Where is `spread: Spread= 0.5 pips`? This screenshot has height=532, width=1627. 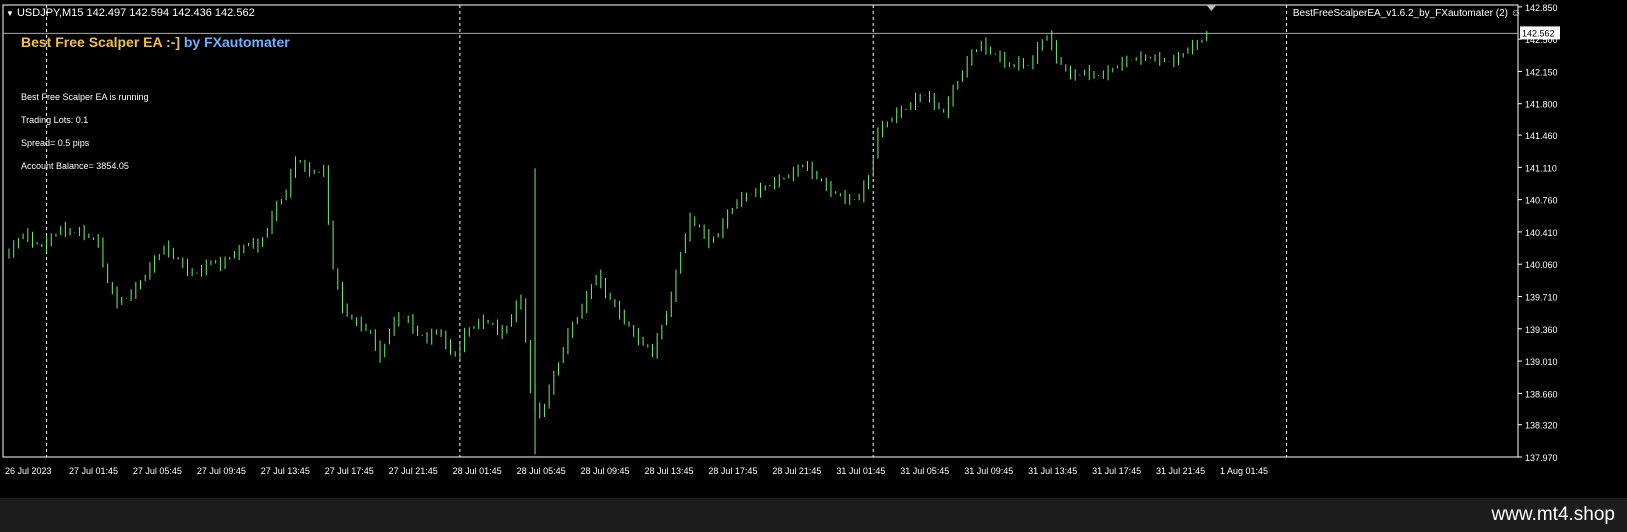
spread: Spread= 0.5 pips is located at coordinates (55, 143).